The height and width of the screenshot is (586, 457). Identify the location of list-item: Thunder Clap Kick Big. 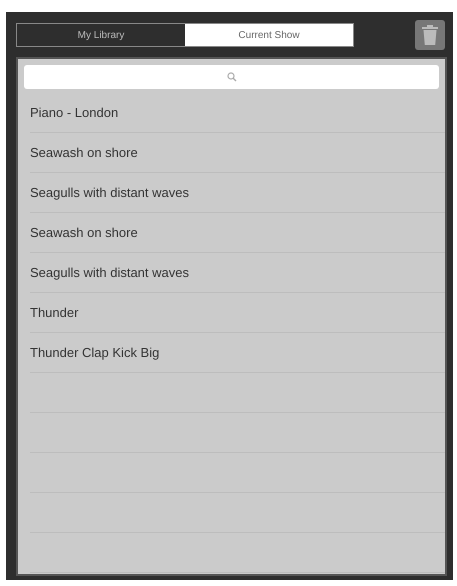
(237, 353).